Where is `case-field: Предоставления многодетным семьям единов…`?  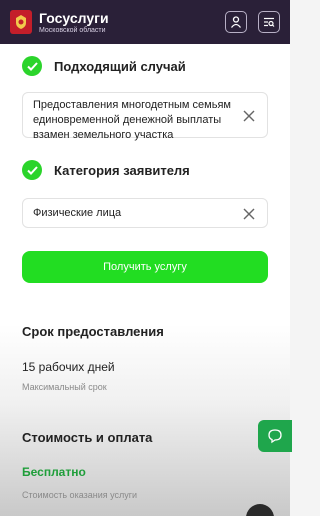
case-field: Предоставления многодетным семьям единов… is located at coordinates (145, 116).